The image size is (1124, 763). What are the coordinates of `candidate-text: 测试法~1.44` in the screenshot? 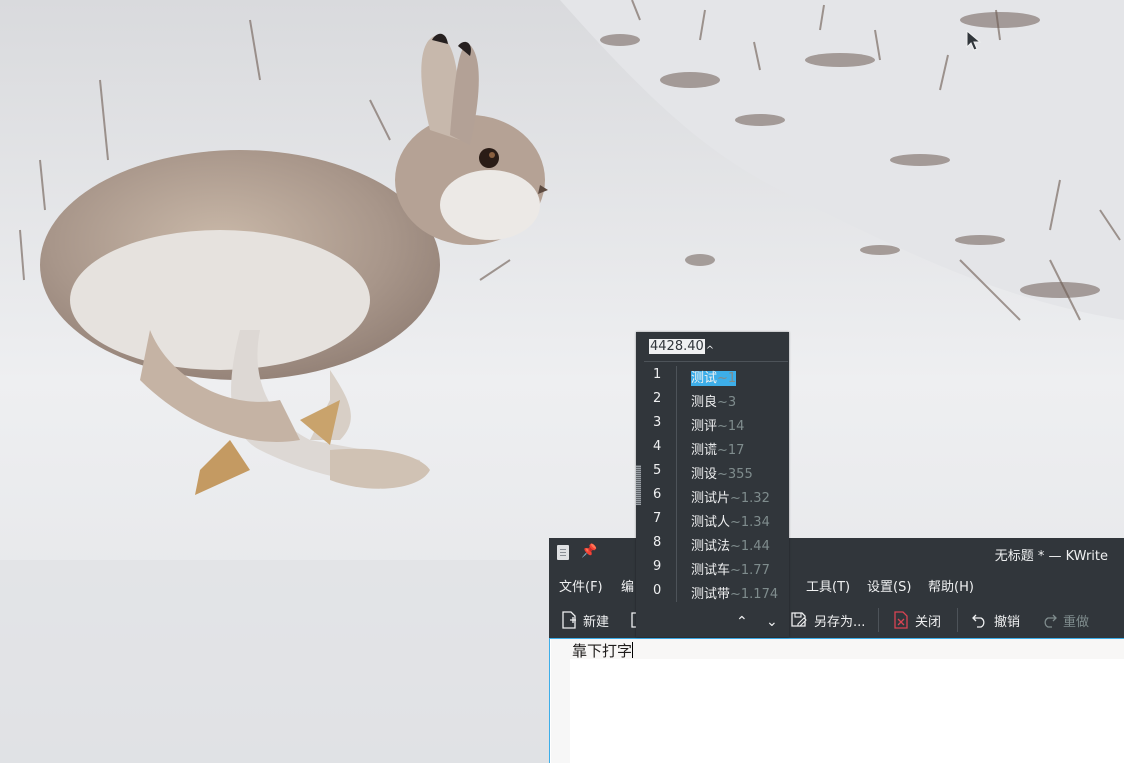 It's located at (730, 544).